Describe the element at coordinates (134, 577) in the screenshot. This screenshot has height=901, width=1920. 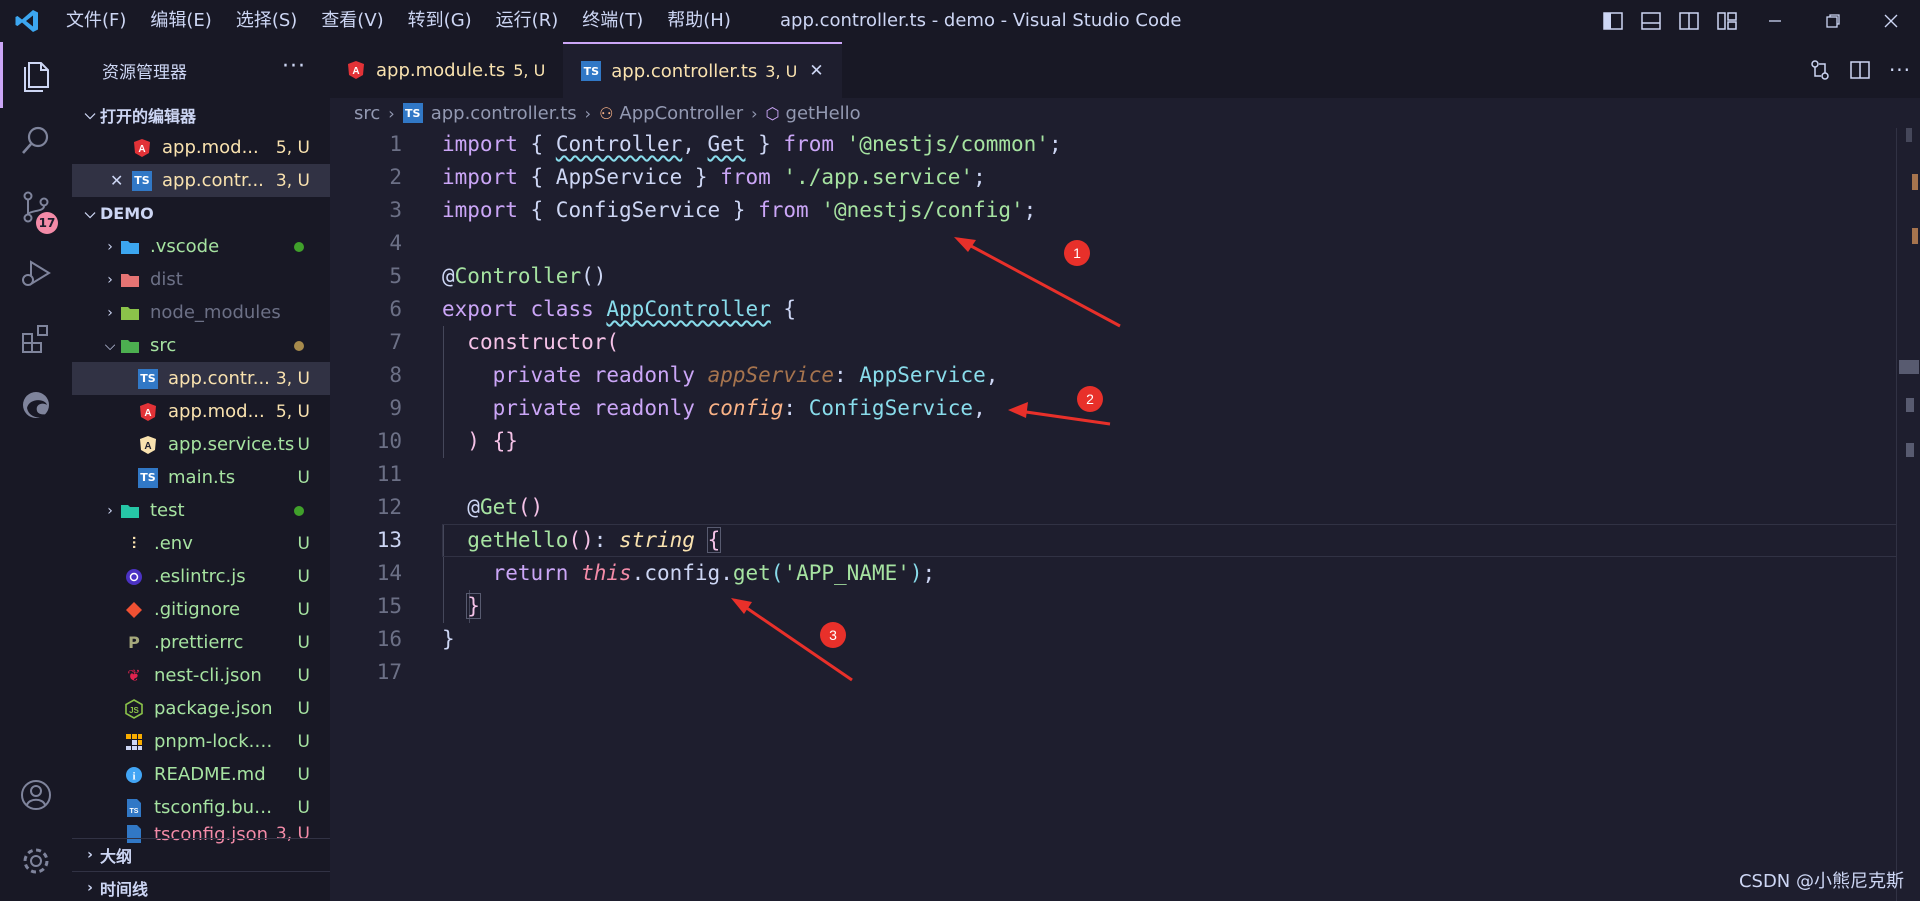
I see `eslint-file-icon` at that location.